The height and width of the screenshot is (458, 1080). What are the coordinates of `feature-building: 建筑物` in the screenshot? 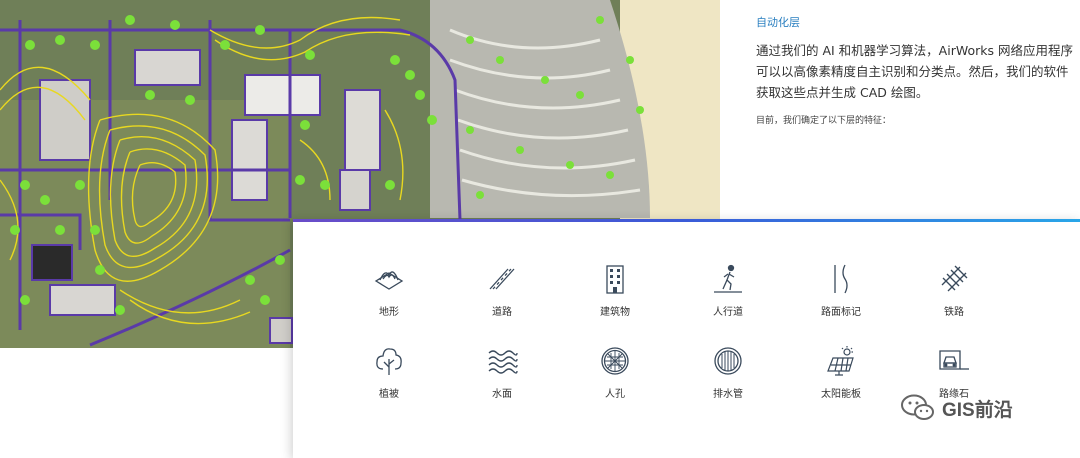 It's located at (615, 290).